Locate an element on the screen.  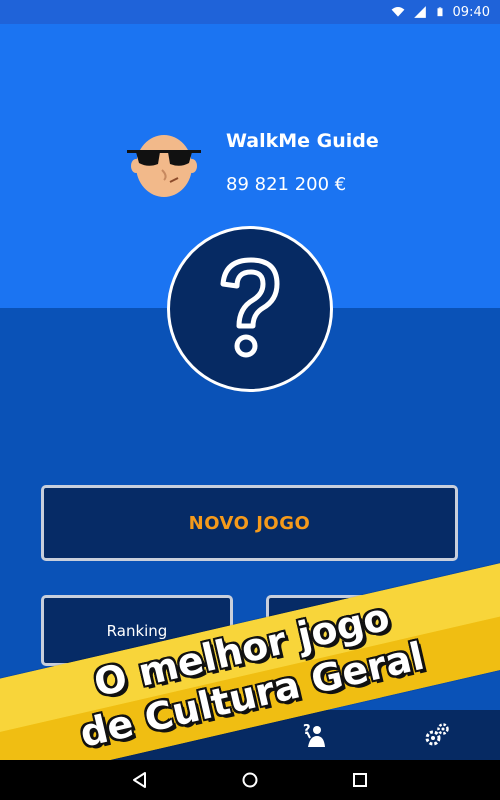
home-icon is located at coordinates (250, 780).